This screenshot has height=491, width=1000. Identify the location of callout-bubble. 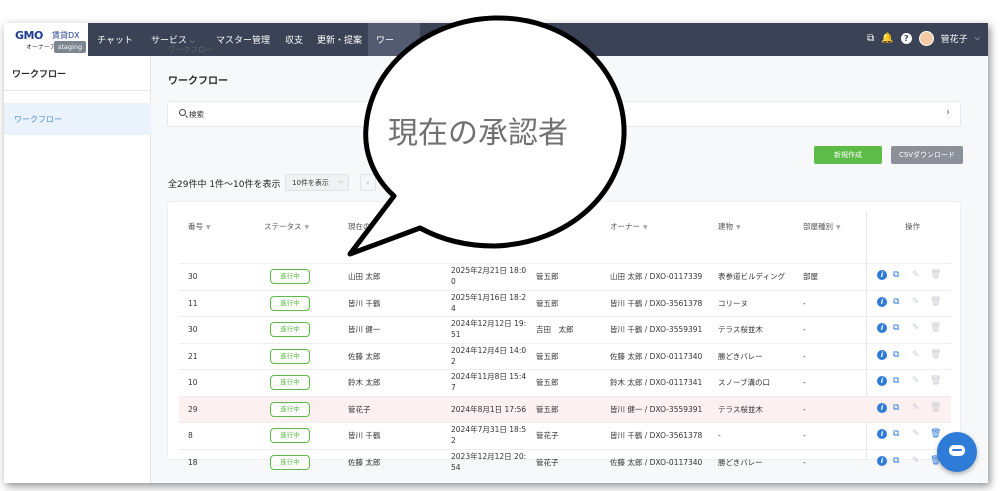
(487, 136).